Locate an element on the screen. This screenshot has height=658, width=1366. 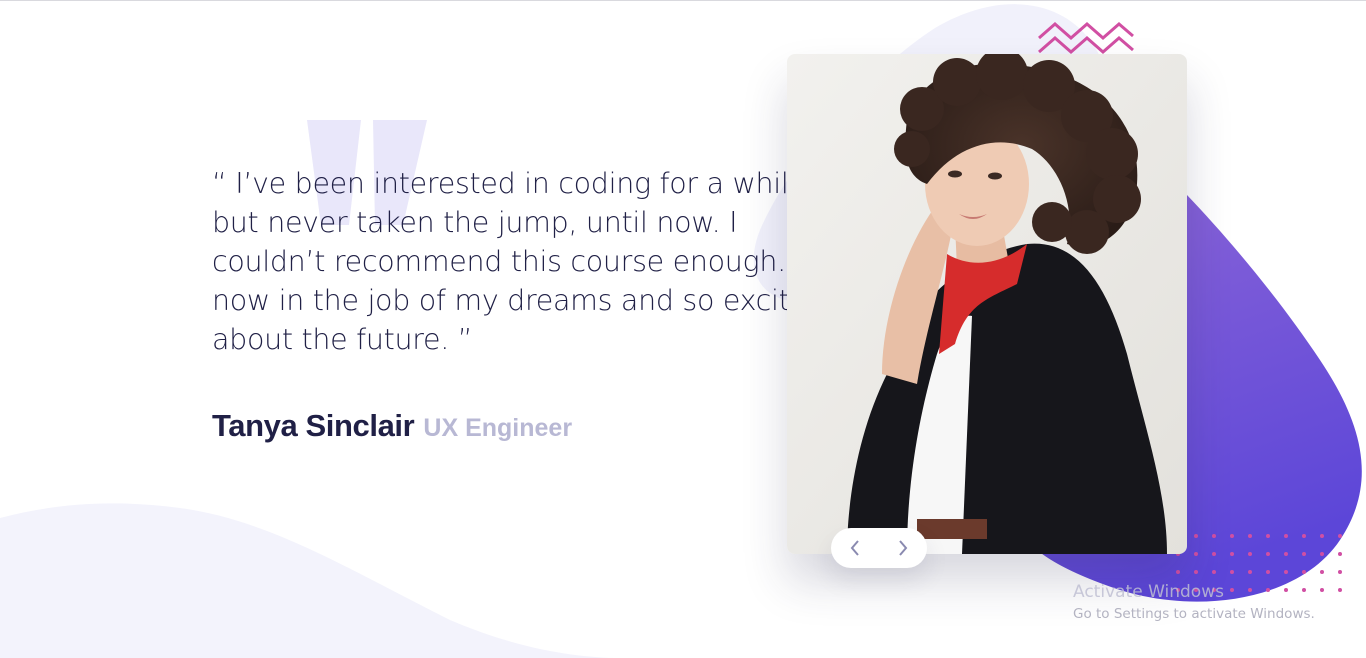
author-name: Tanya Sinclair is located at coordinates (313, 425).